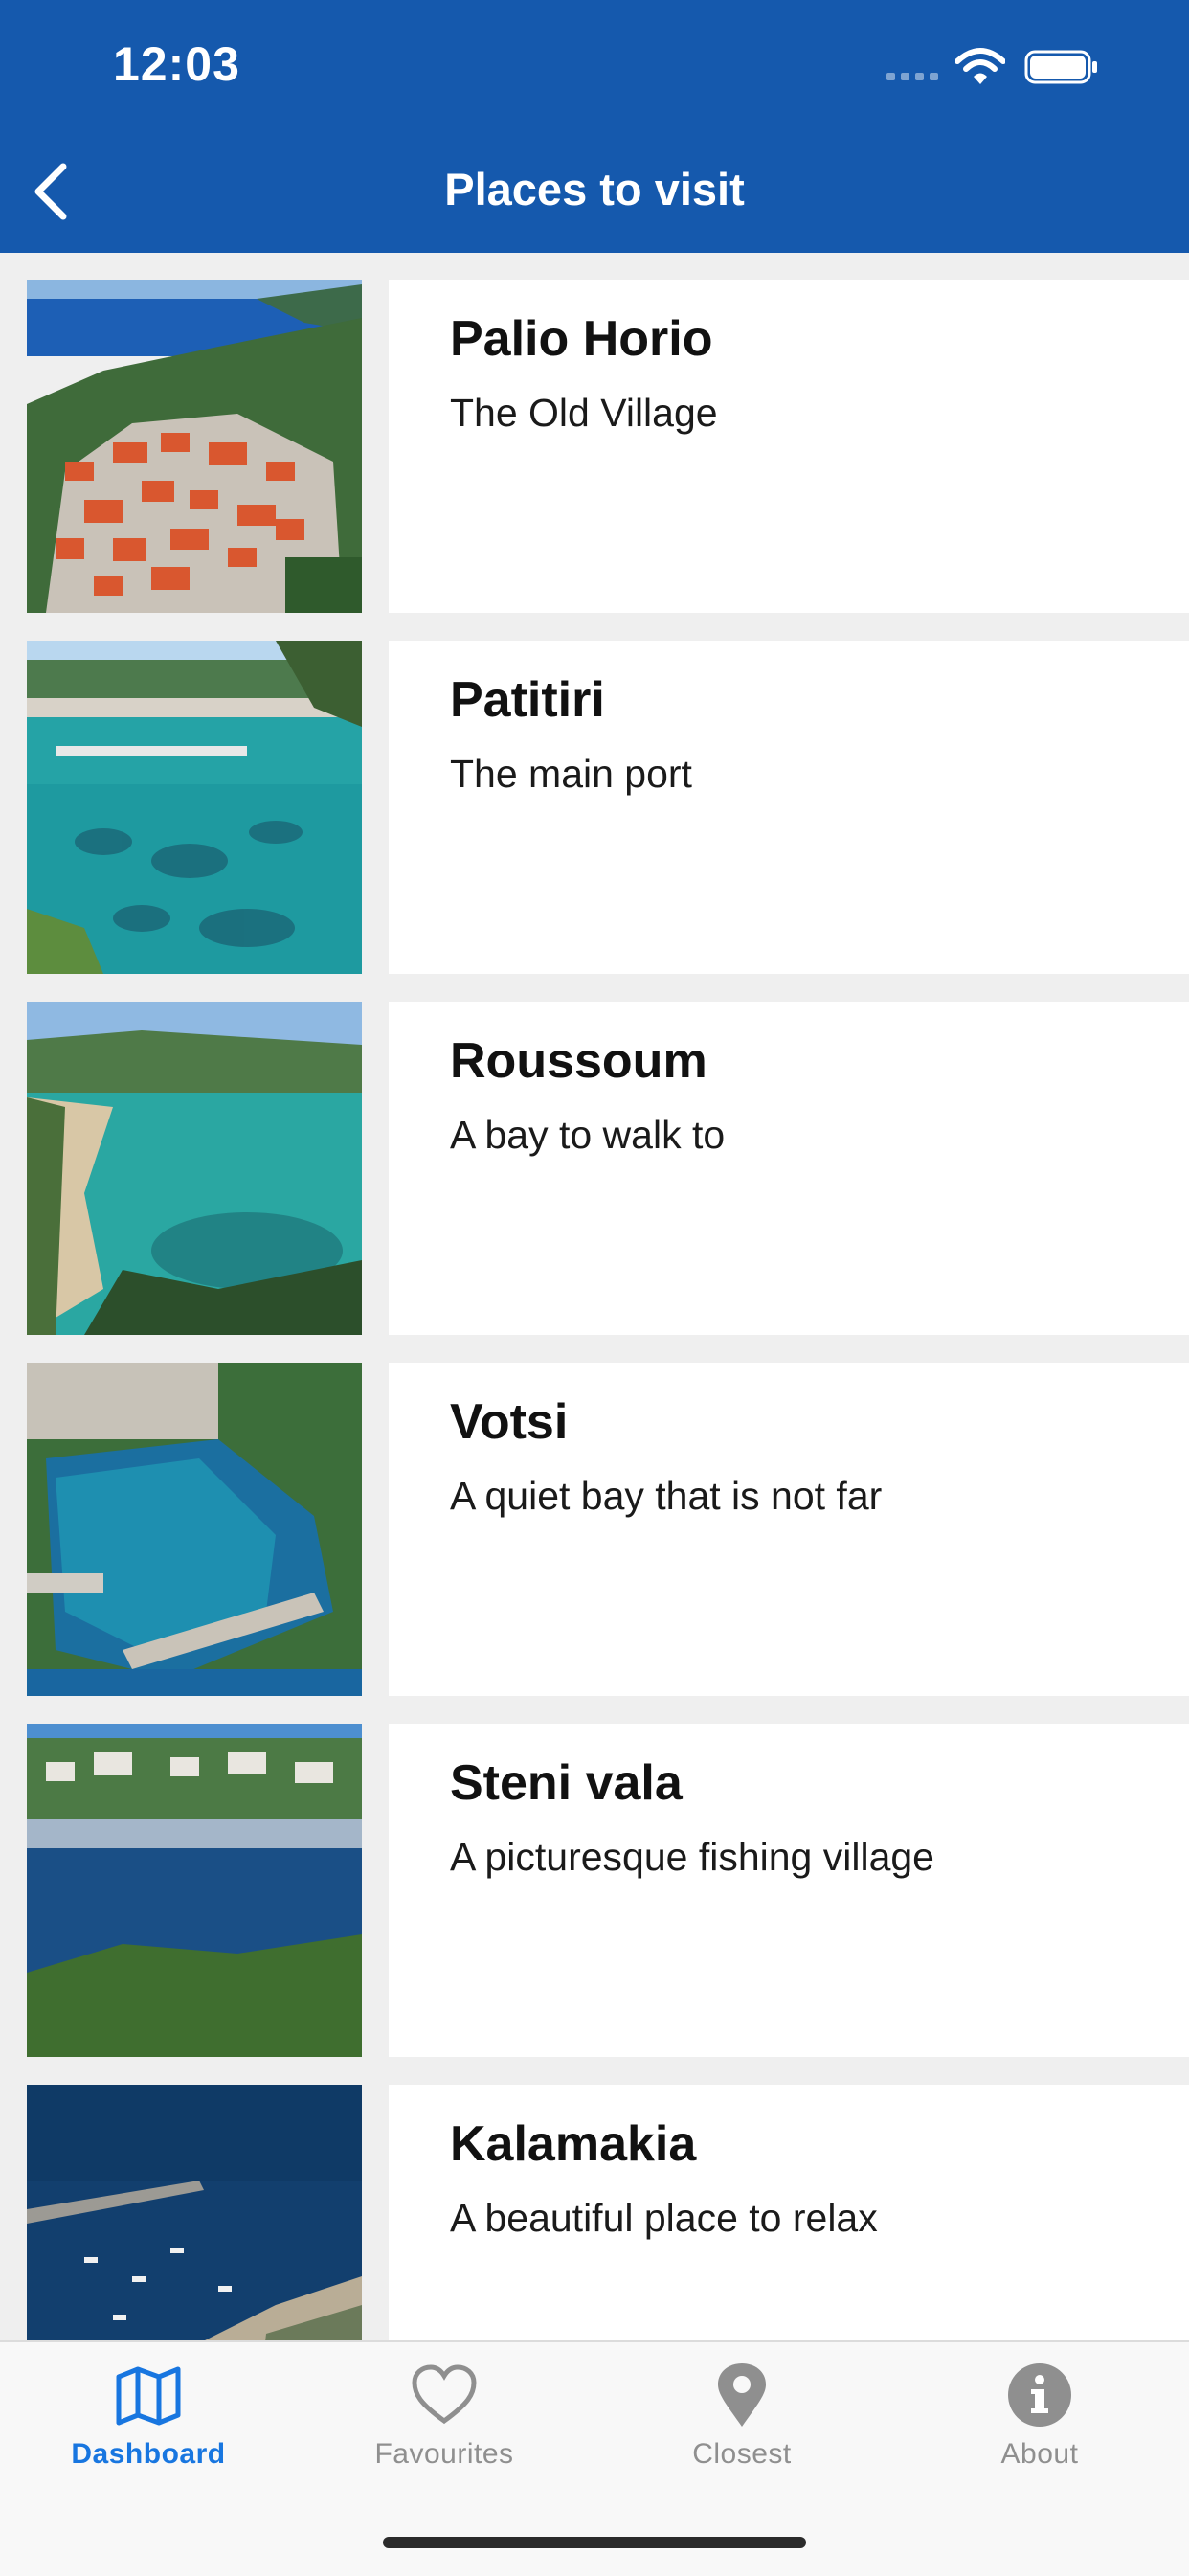 The height and width of the screenshot is (2576, 1189). I want to click on place-row: Patitiri The main port, so click(594, 794).